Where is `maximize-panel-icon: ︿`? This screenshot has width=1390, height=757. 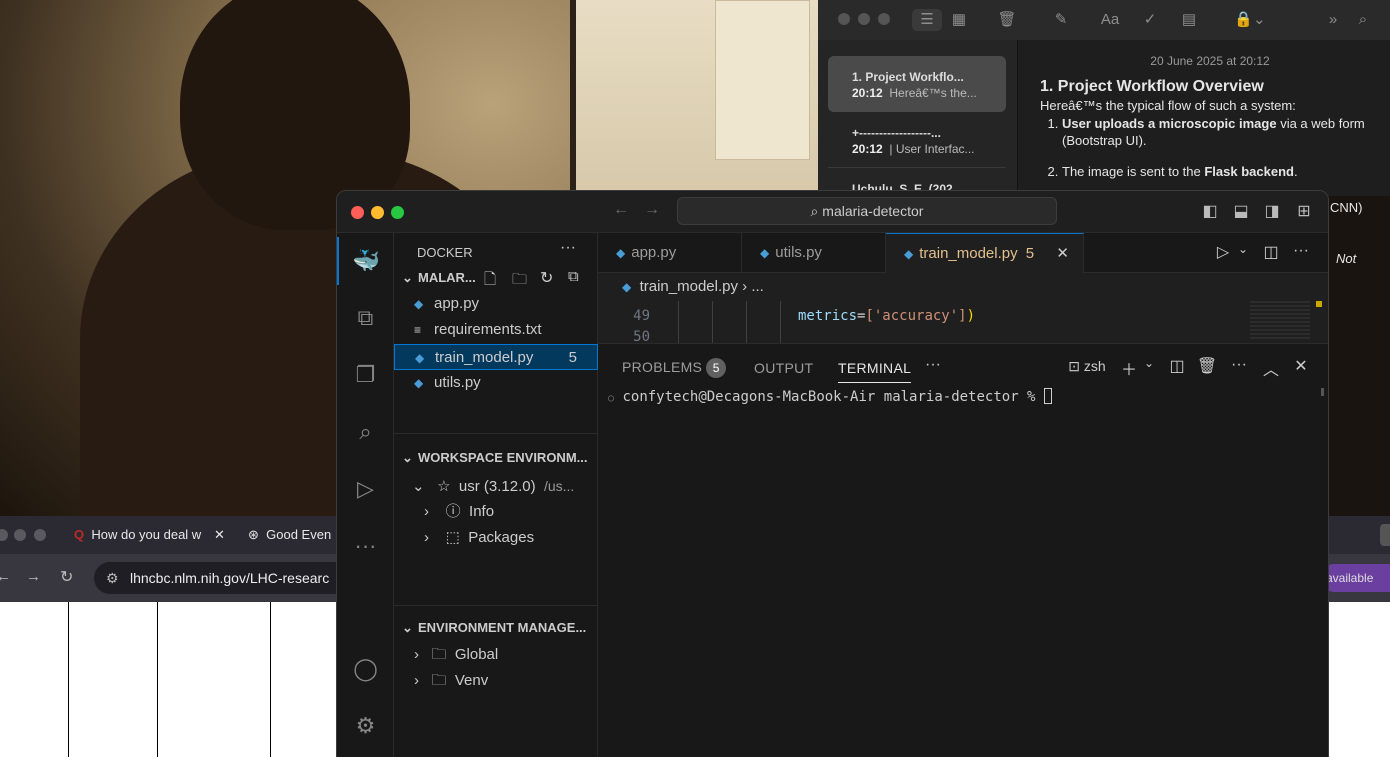
maximize-panel-icon: ︿ is located at coordinates (1271, 368).